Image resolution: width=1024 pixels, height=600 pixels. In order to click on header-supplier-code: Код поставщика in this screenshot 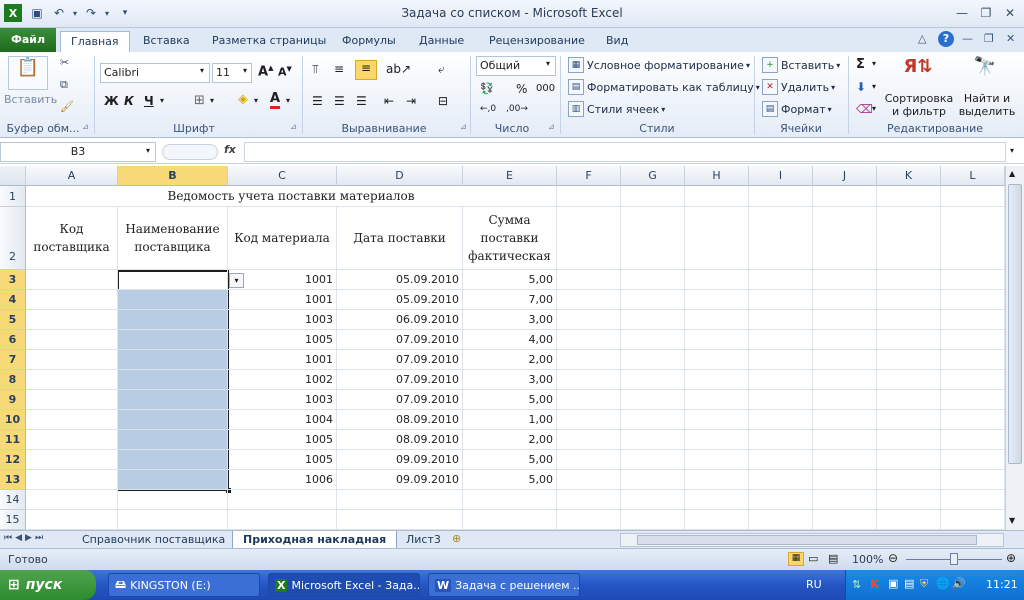, I will do `click(72, 238)`.